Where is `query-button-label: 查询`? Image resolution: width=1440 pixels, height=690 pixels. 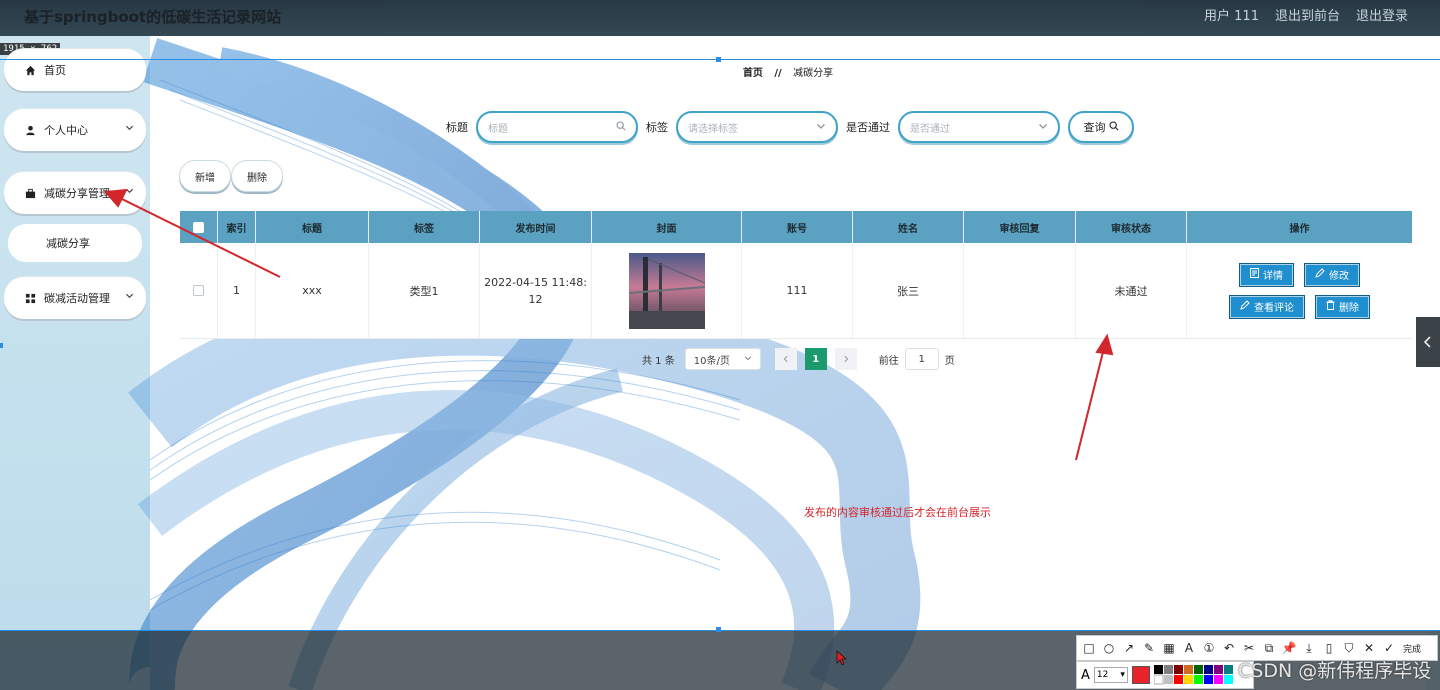
query-button-label: 查询 is located at coordinates (1094, 127).